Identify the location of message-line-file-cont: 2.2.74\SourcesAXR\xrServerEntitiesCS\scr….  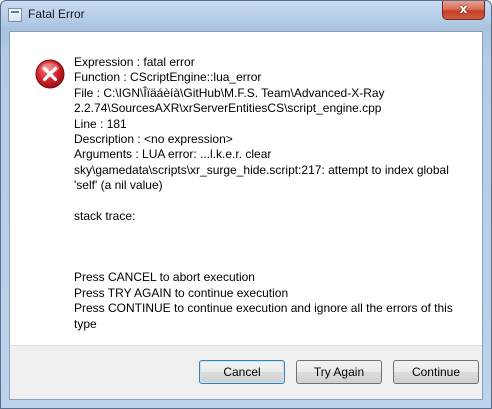
(228, 108).